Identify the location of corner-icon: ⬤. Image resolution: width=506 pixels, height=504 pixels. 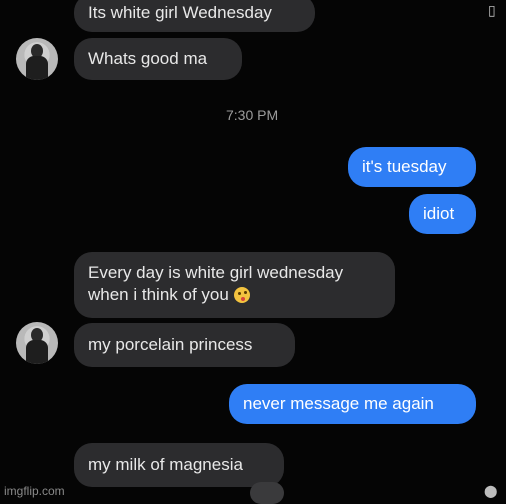
(490, 491).